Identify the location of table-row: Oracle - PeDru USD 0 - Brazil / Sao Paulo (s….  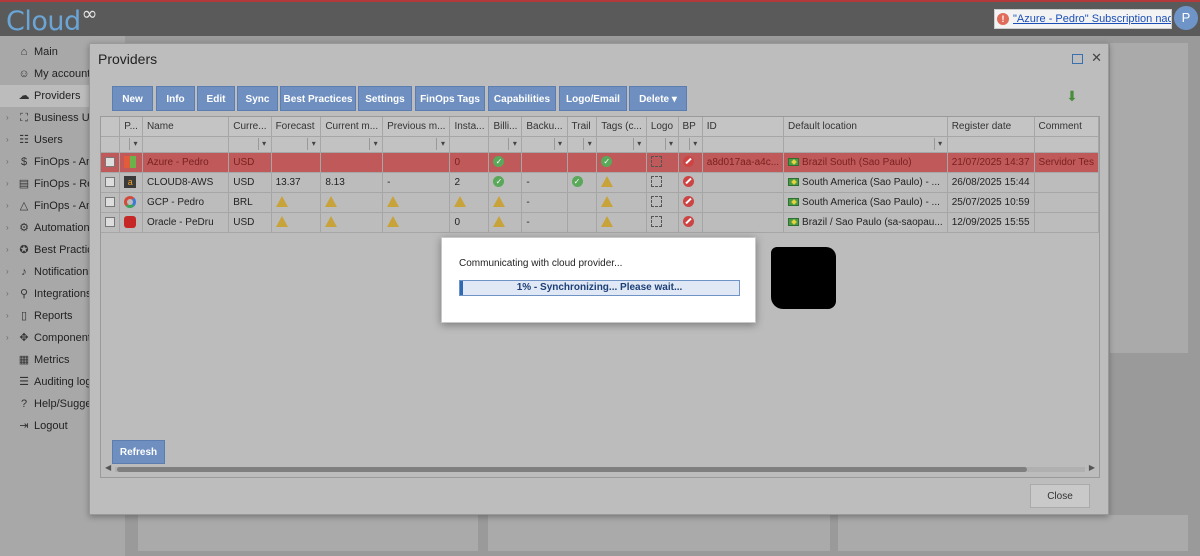
(600, 222).